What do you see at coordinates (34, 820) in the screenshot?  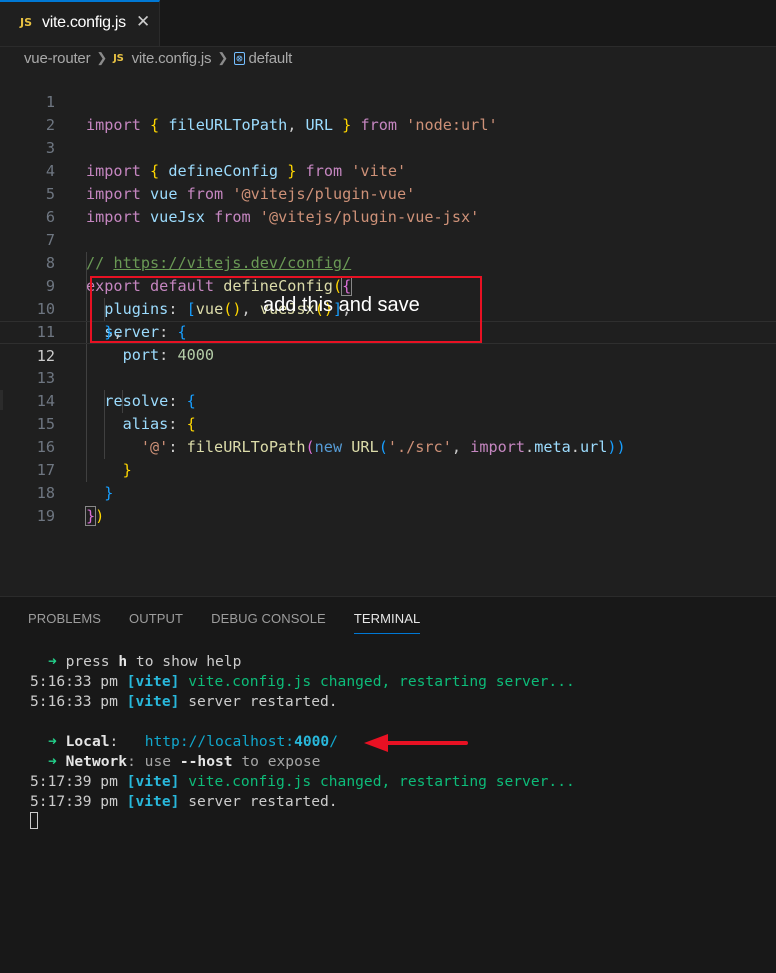 I see `terminal-cursor` at bounding box center [34, 820].